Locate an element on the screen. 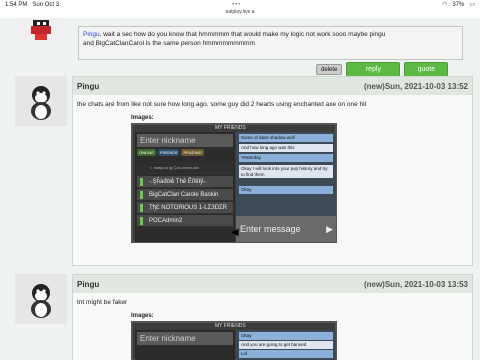  status-bar: 1:54 PM Sun Oct 3 ••• ◠ 37% ▭ is located at coordinates (240, 4).